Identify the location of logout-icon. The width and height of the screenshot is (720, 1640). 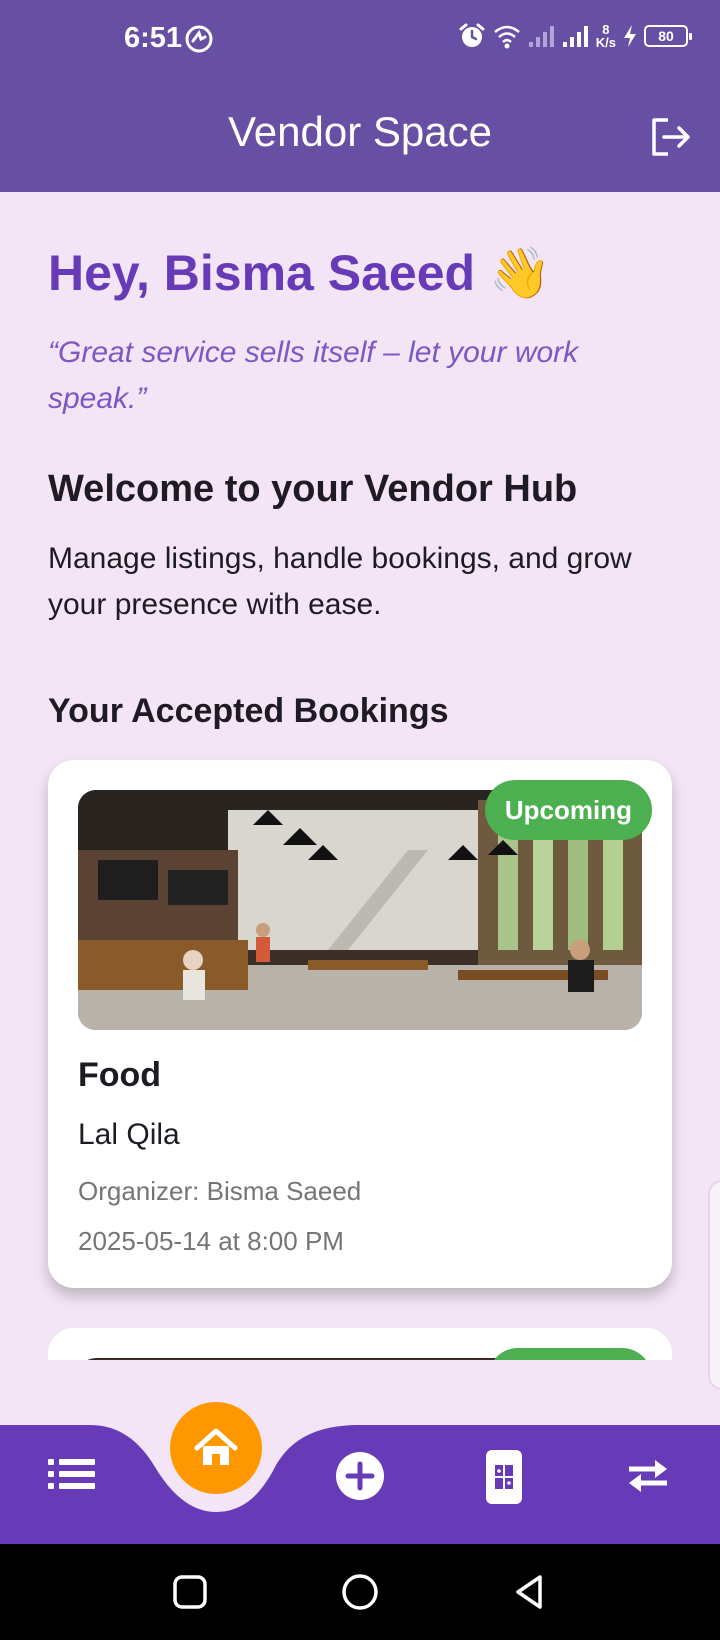
(671, 137).